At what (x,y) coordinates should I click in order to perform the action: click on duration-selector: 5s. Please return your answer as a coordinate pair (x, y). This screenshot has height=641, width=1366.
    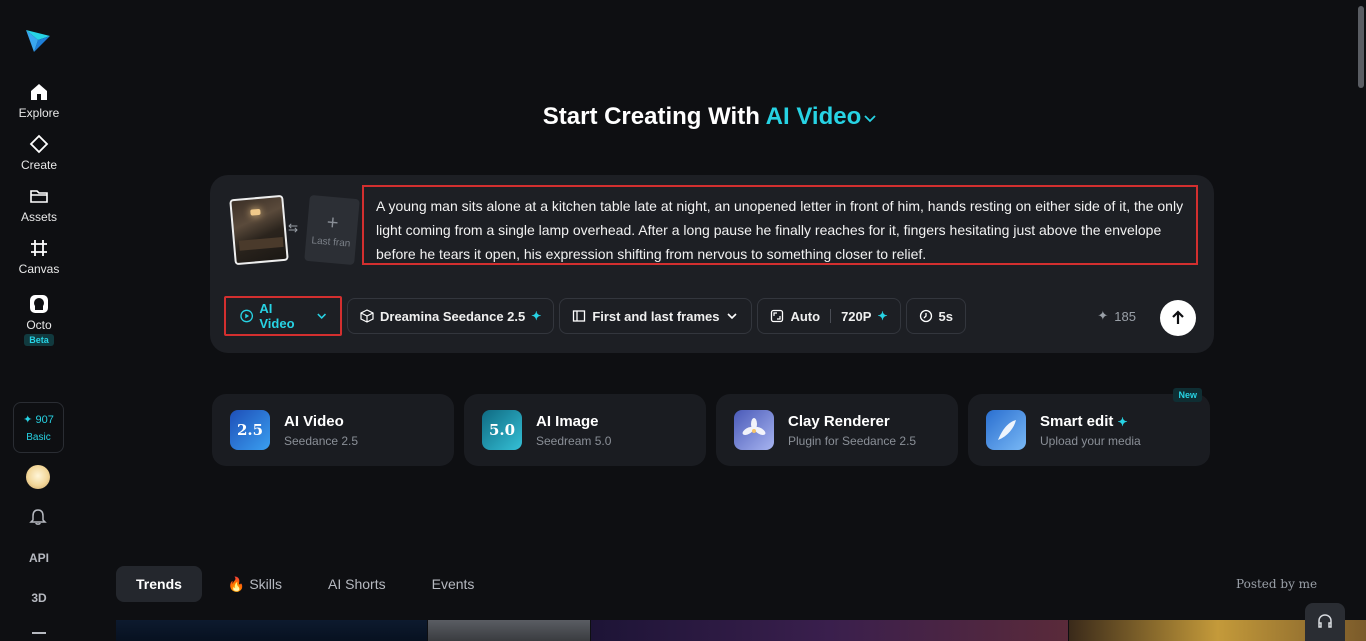
    Looking at the image, I should click on (935, 316).